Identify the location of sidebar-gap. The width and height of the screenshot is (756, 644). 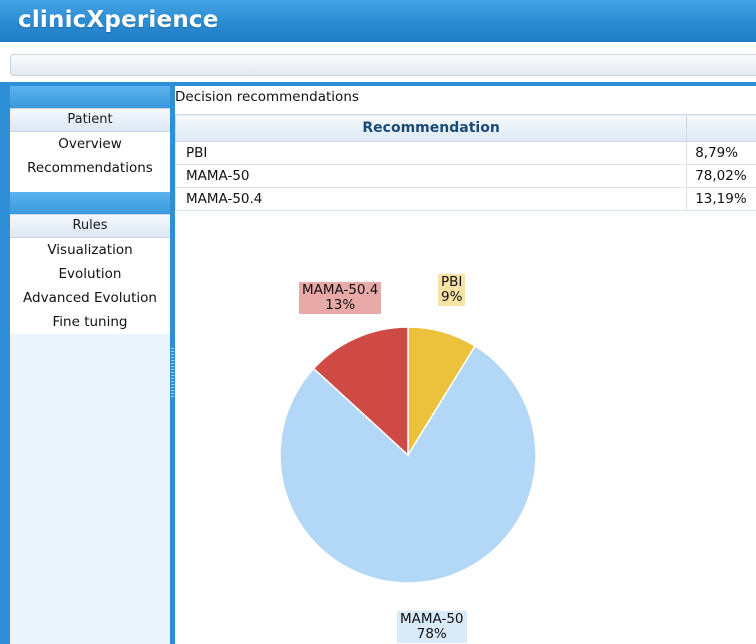
(90, 186).